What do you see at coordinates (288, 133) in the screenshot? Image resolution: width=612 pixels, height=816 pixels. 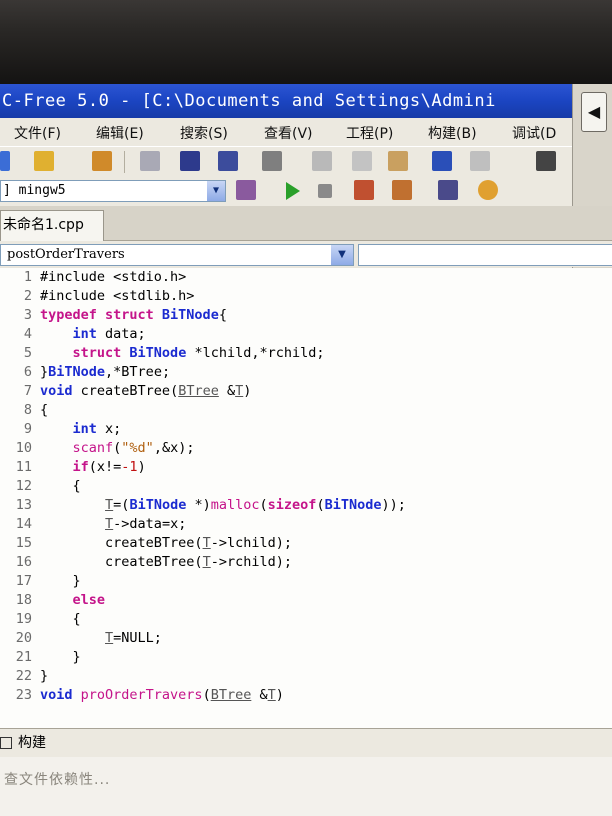 I see `menu-view: 查看(V)` at bounding box center [288, 133].